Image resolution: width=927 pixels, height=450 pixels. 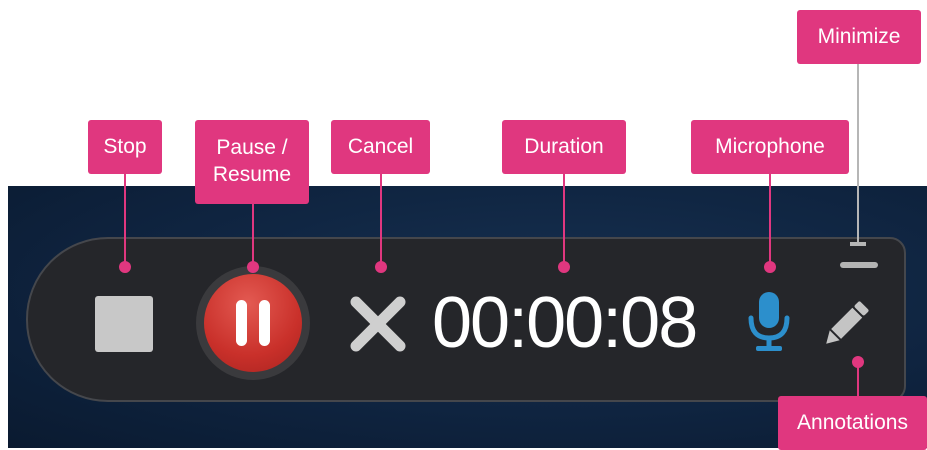 I want to click on callout-microphone: Microphone, so click(x=770, y=147).